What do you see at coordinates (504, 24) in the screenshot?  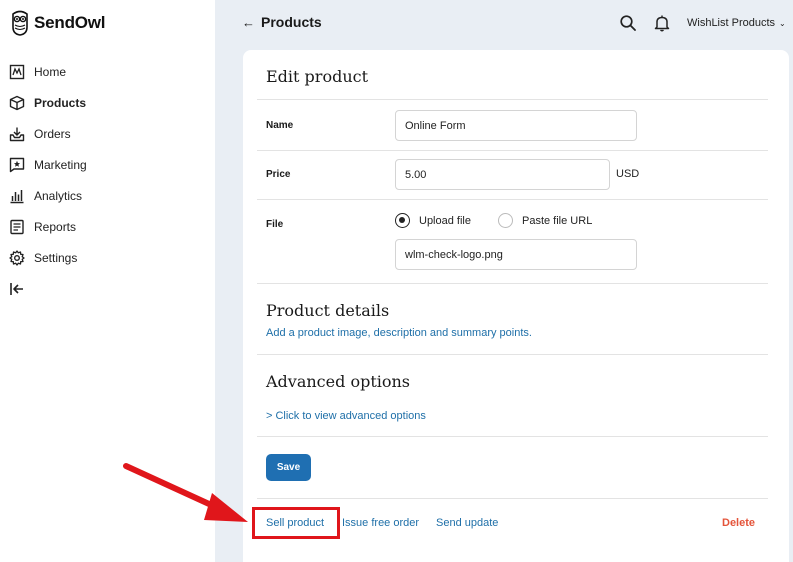 I see `top-header: ← Products WishList Products ⌄` at bounding box center [504, 24].